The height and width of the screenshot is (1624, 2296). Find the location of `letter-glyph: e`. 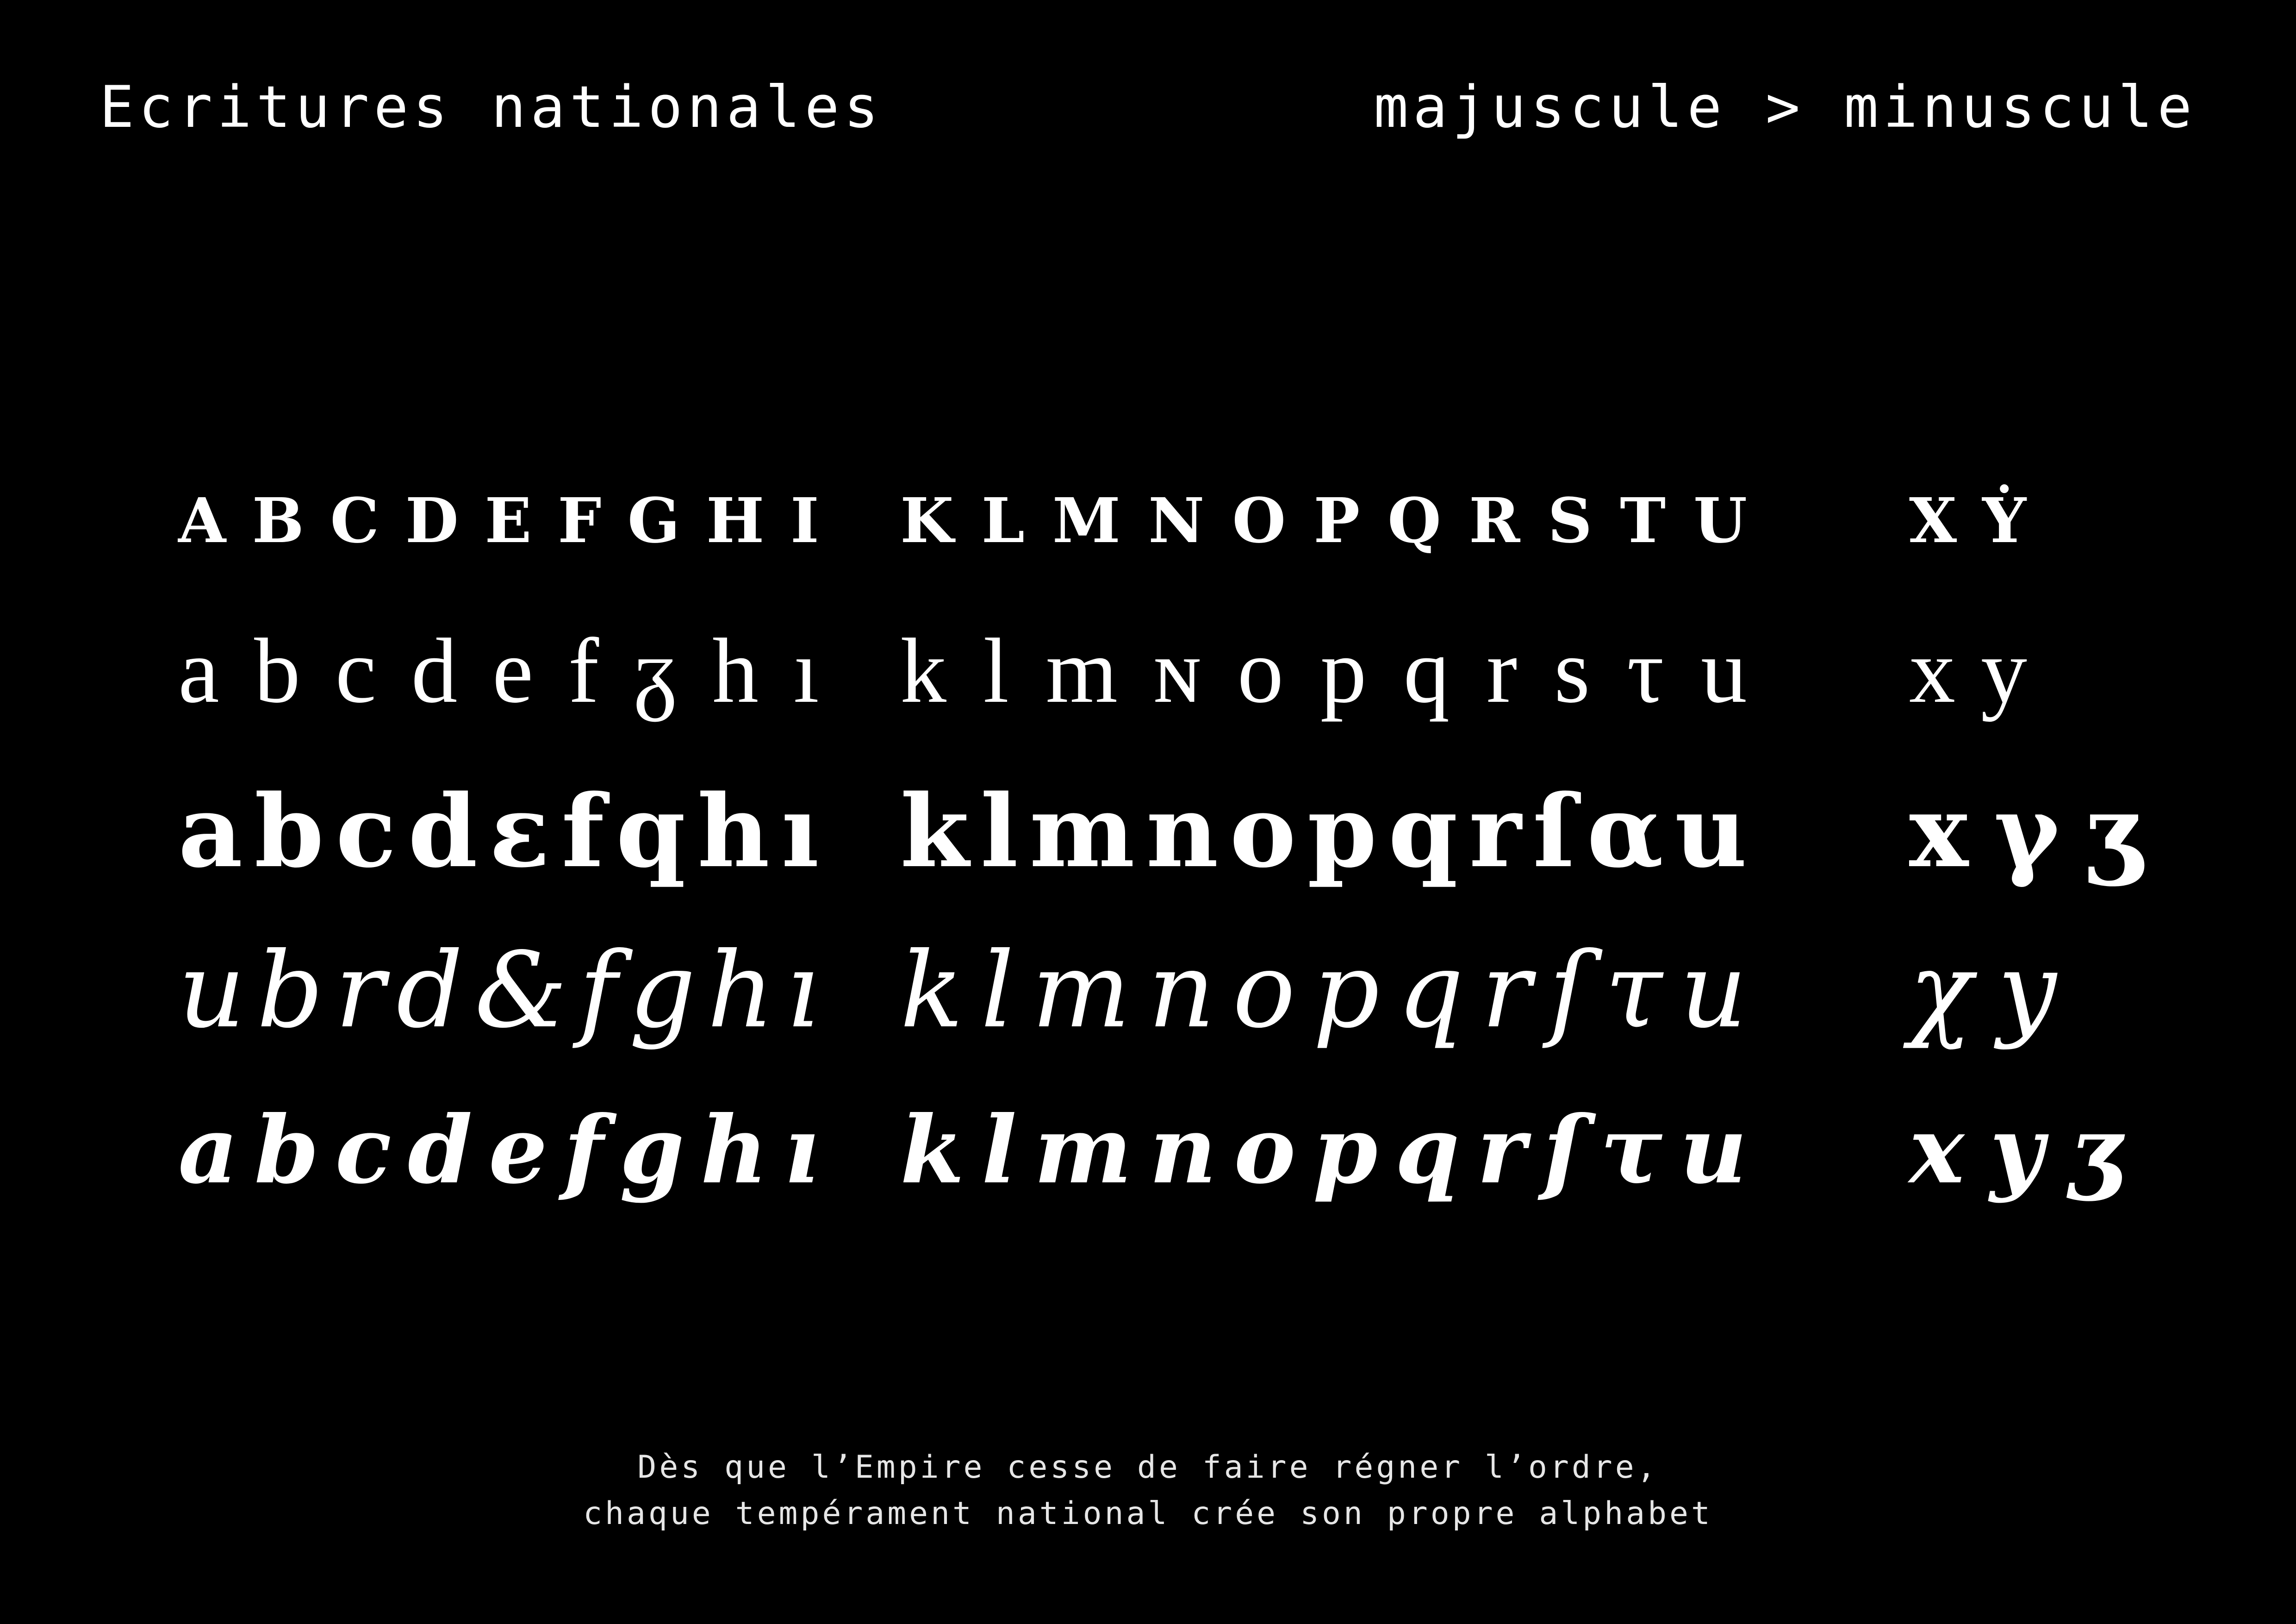

letter-glyph: e is located at coordinates (518, 1150).